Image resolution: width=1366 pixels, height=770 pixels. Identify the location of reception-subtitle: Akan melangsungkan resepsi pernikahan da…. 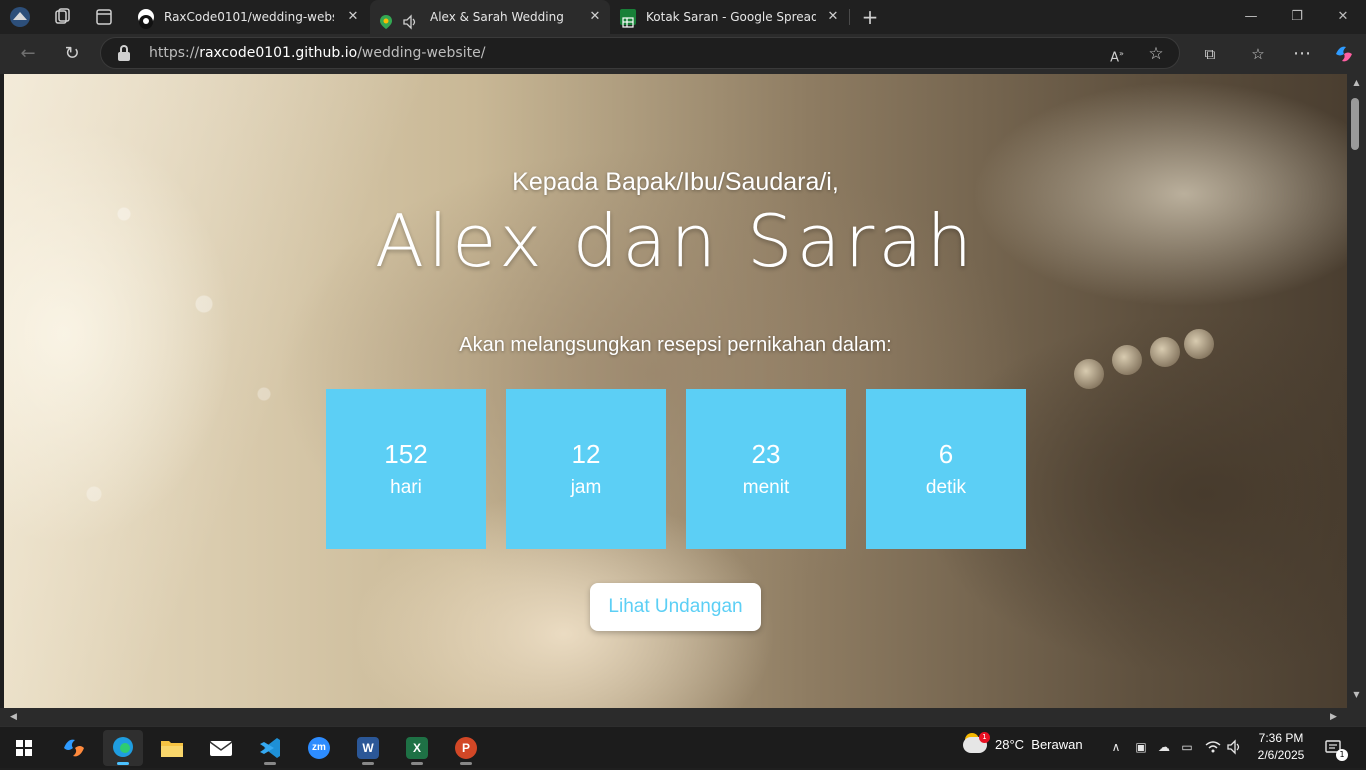
(675, 345).